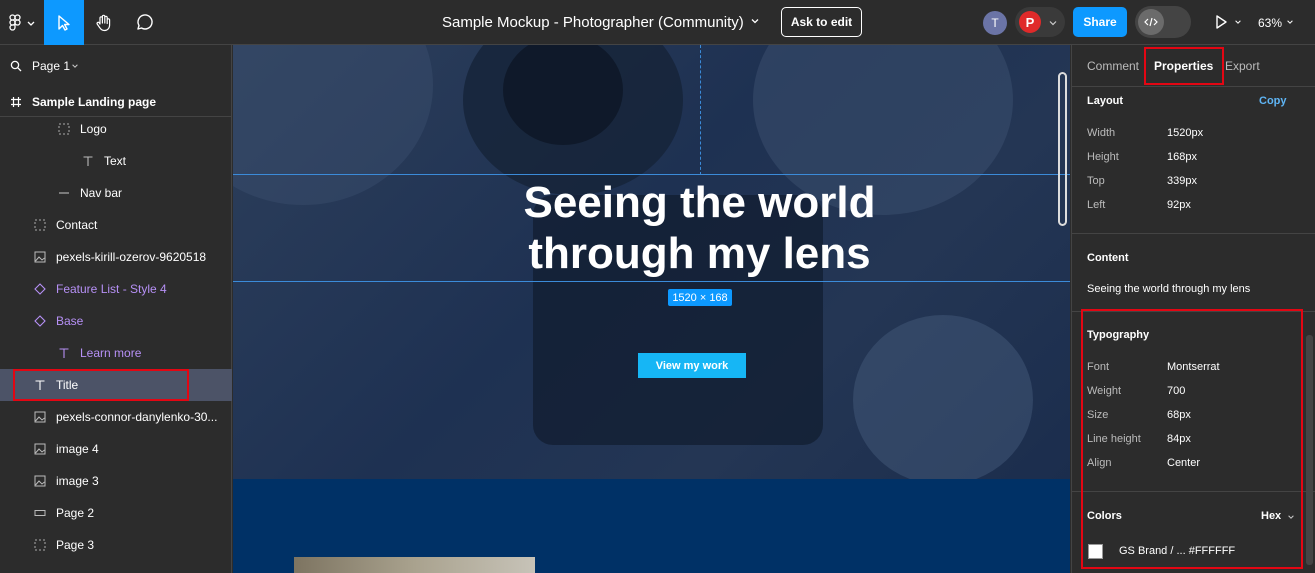 This screenshot has width=1315, height=573. I want to click on content-text: Seeing the world through my lens, so click(1168, 289).